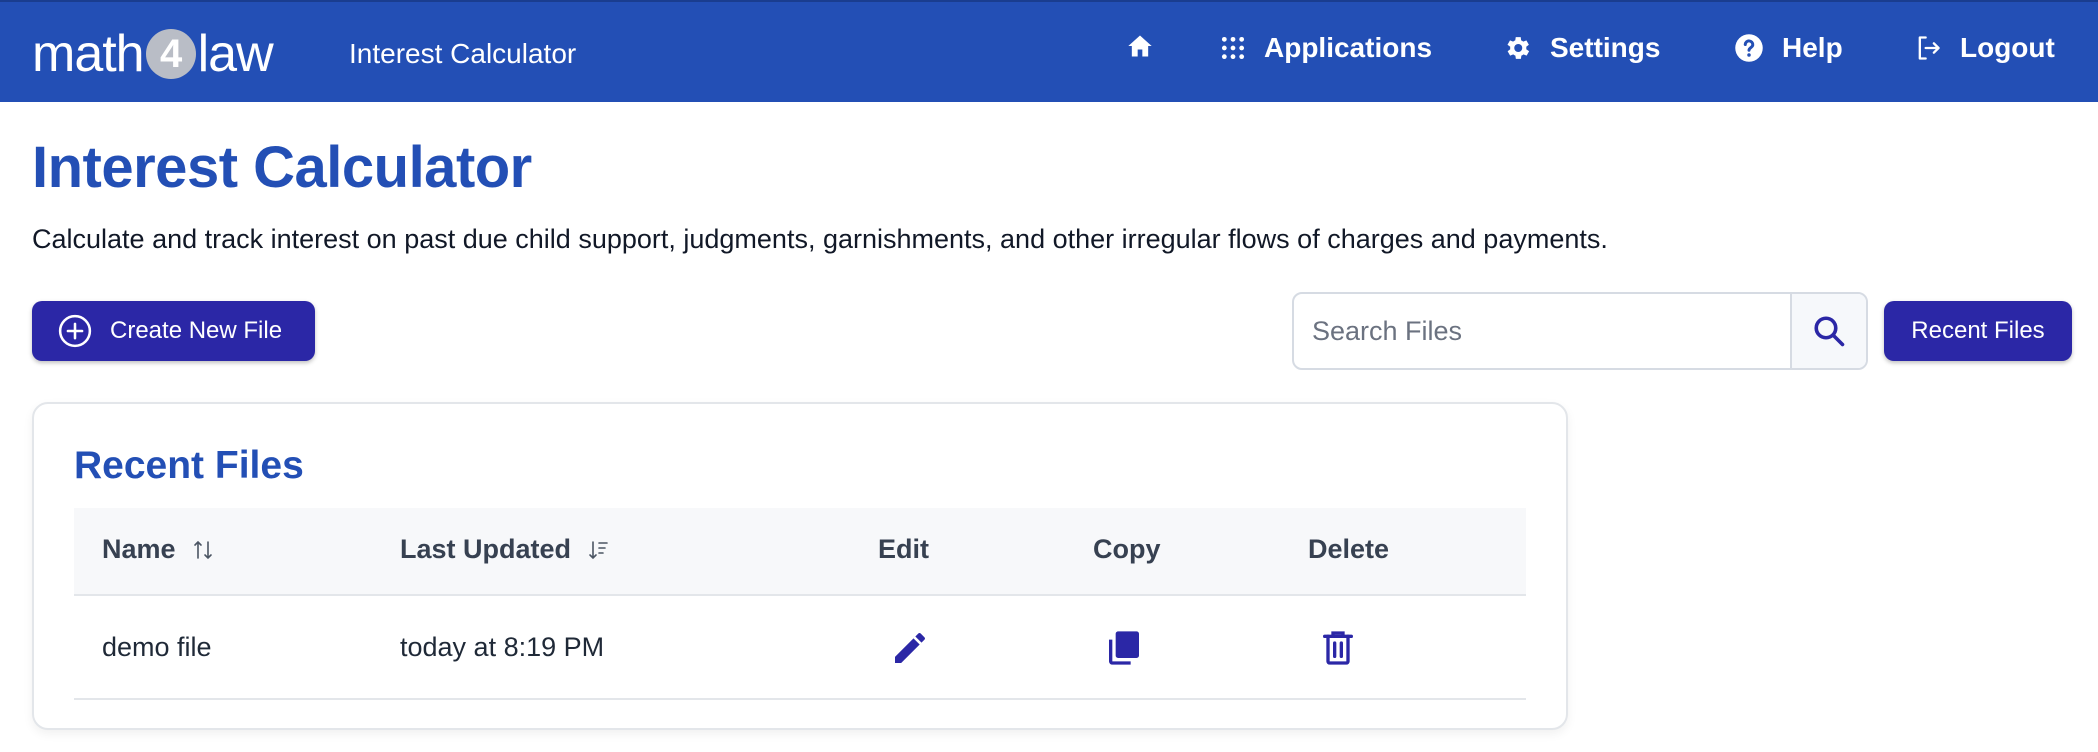 Image resolution: width=2098 pixels, height=752 pixels. What do you see at coordinates (1542, 331) in the screenshot?
I see `search-files-input` at bounding box center [1542, 331].